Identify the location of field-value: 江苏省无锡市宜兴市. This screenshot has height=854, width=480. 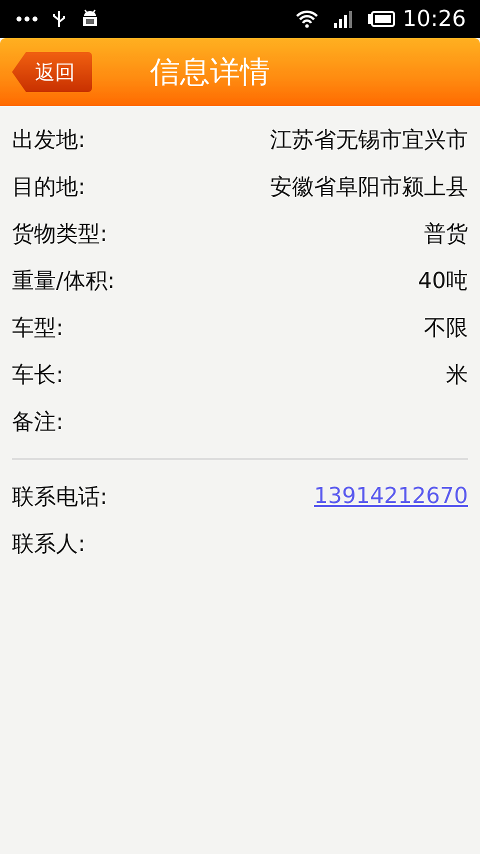
(369, 140).